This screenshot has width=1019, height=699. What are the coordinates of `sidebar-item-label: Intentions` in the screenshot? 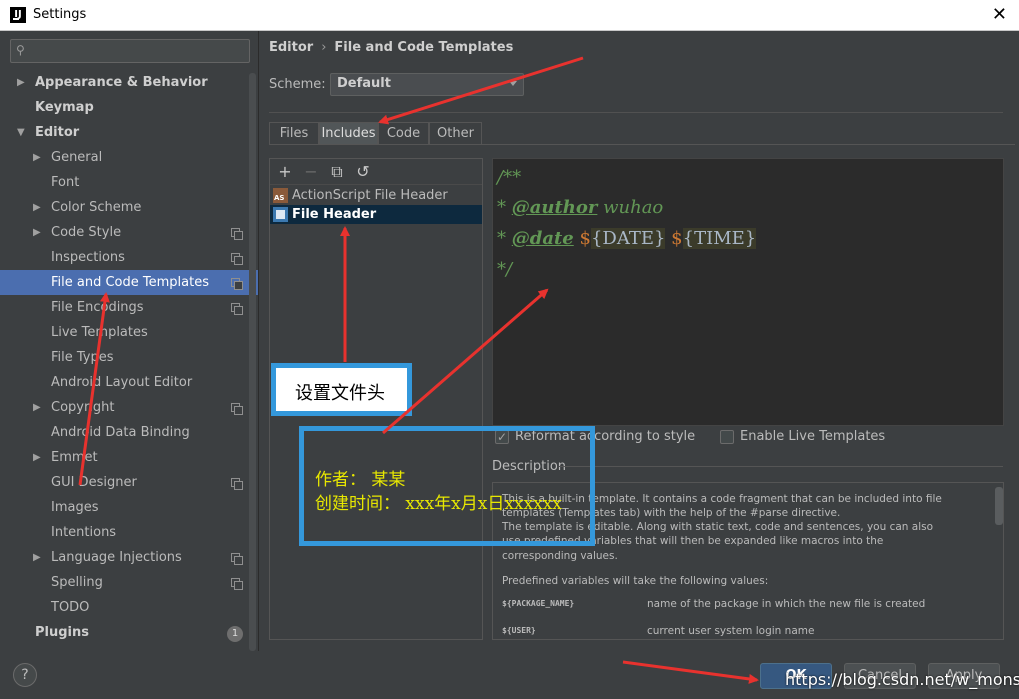 It's located at (84, 532).